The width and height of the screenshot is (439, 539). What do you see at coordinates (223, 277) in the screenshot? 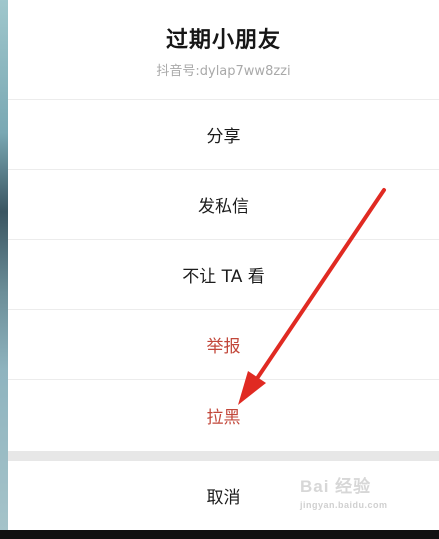
I see `hide-from-user-label: 不让 TA 看` at bounding box center [223, 277].